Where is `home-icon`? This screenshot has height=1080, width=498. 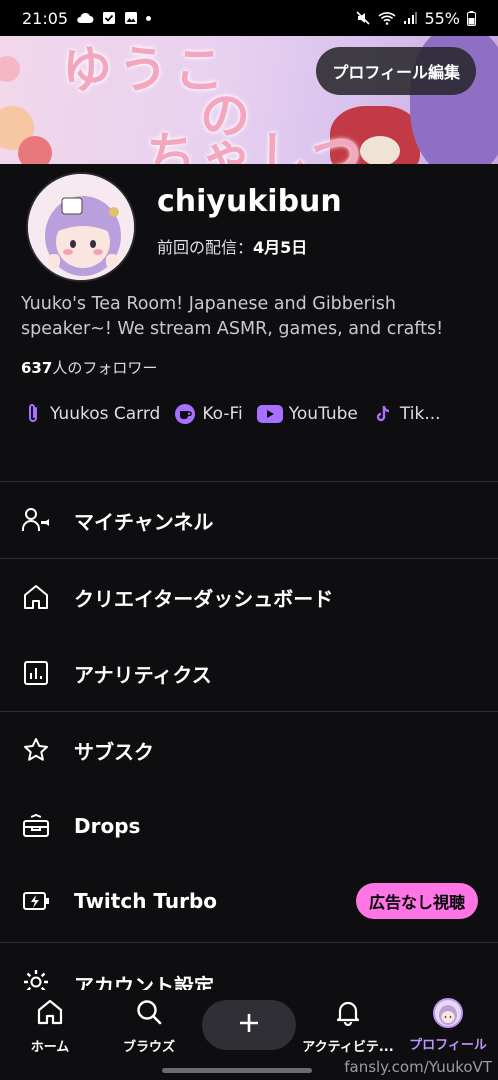 home-icon is located at coordinates (50, 1014).